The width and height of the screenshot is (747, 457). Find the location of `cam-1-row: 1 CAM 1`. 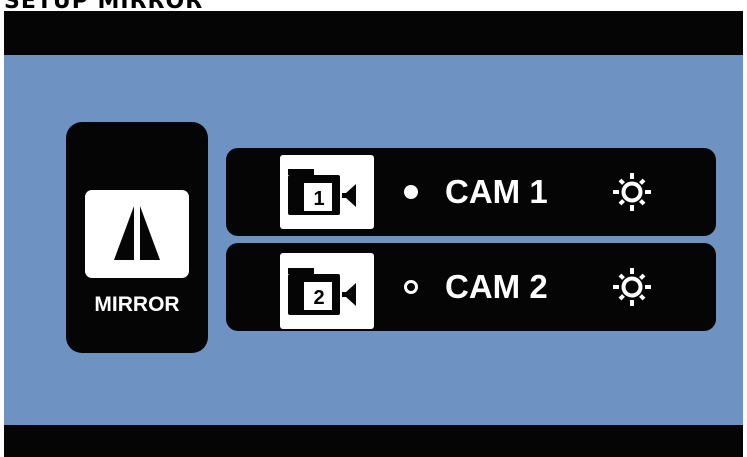

cam-1-row: 1 CAM 1 is located at coordinates (471, 192).